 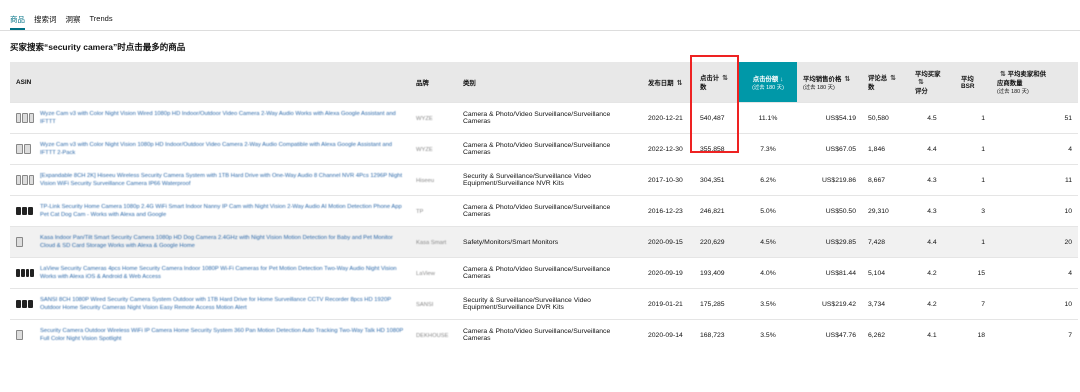 I want to click on col-bsr-label-b: BSR, so click(x=968, y=86).